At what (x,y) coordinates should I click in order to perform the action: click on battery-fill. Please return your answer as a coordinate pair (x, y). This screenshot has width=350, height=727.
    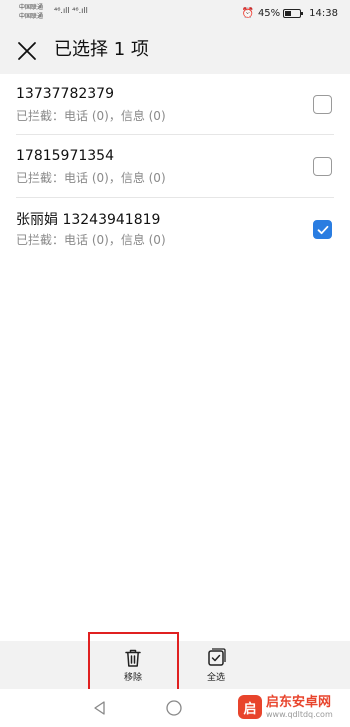
    Looking at the image, I should click on (288, 13).